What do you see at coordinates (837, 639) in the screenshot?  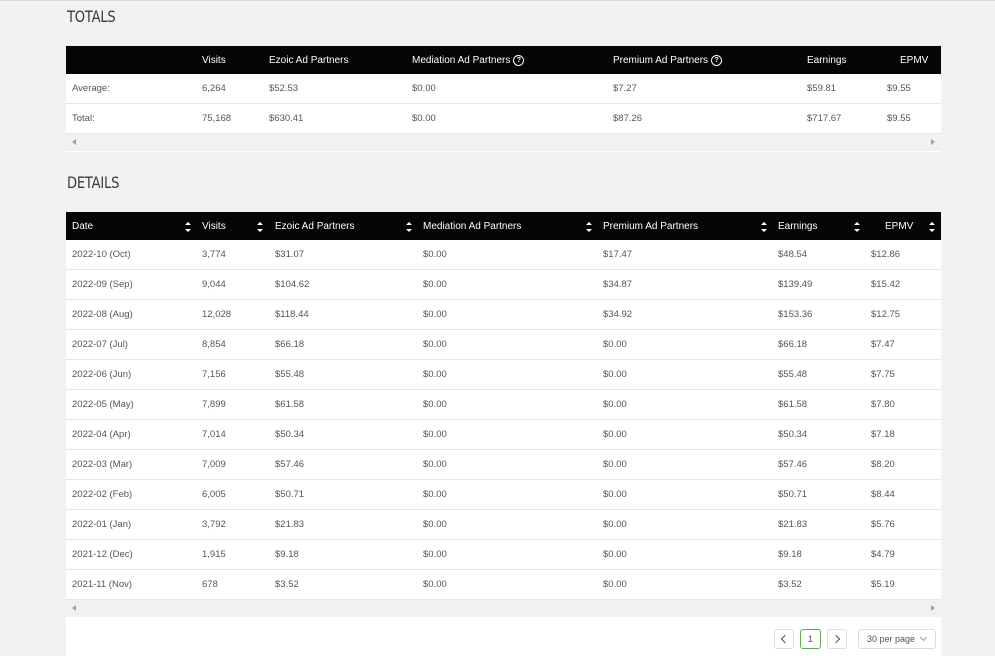 I see `next-page-button` at bounding box center [837, 639].